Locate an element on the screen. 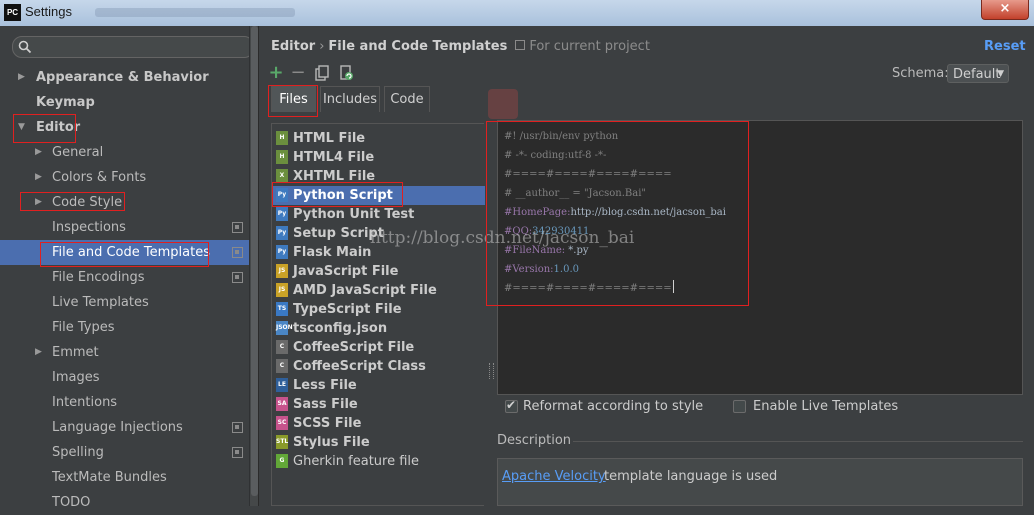 Image resolution: width=1034 pixels, height=515 pixels. sidebar-item-emmet: ▶ Emmet is located at coordinates (129, 352).